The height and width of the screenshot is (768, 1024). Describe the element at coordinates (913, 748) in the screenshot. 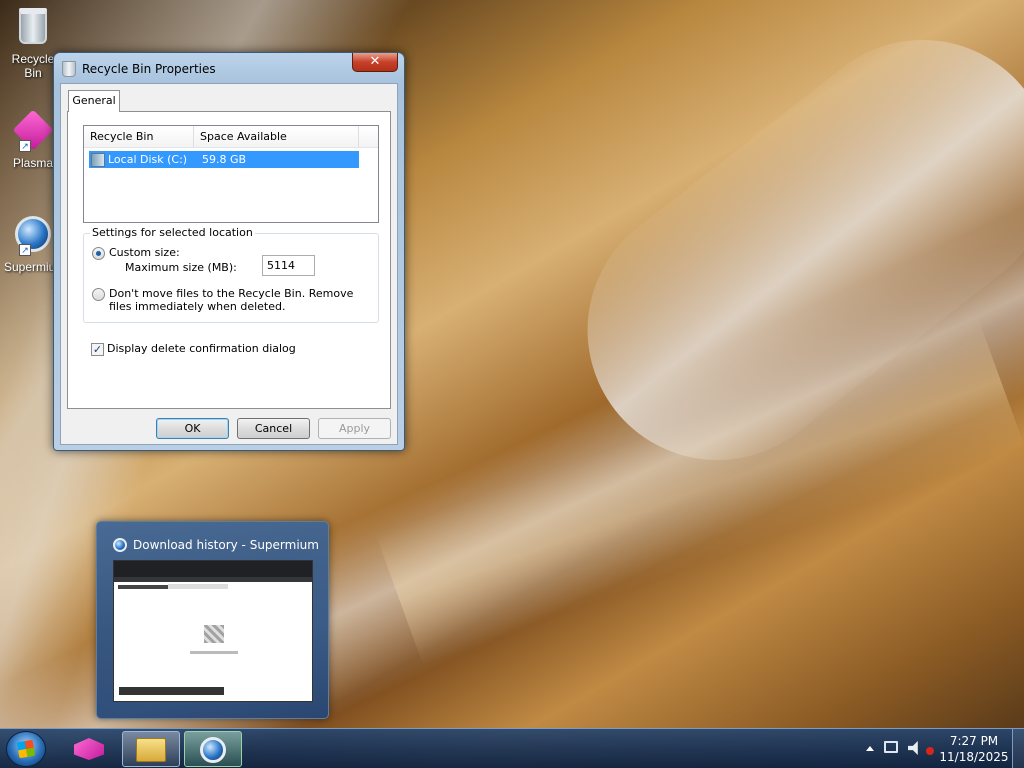

I see `volume-muted-icon` at that location.